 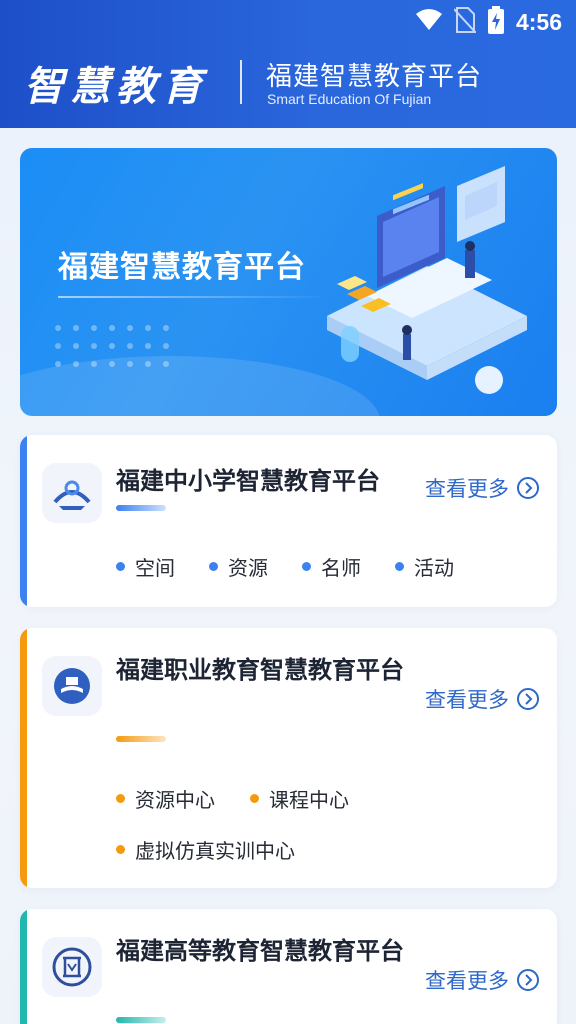 What do you see at coordinates (72, 967) in the screenshot?
I see `higher-education-logo-icon` at bounding box center [72, 967].